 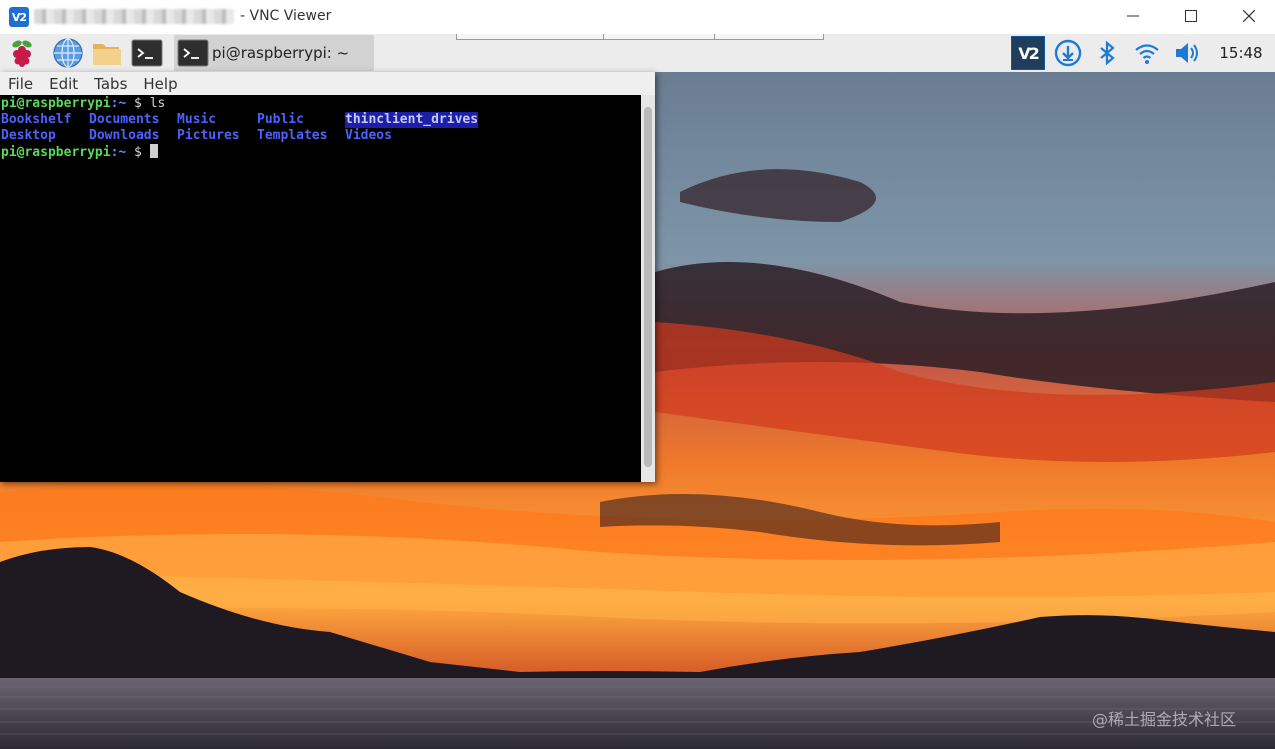 What do you see at coordinates (160, 84) in the screenshot?
I see `menu-help: Help` at bounding box center [160, 84].